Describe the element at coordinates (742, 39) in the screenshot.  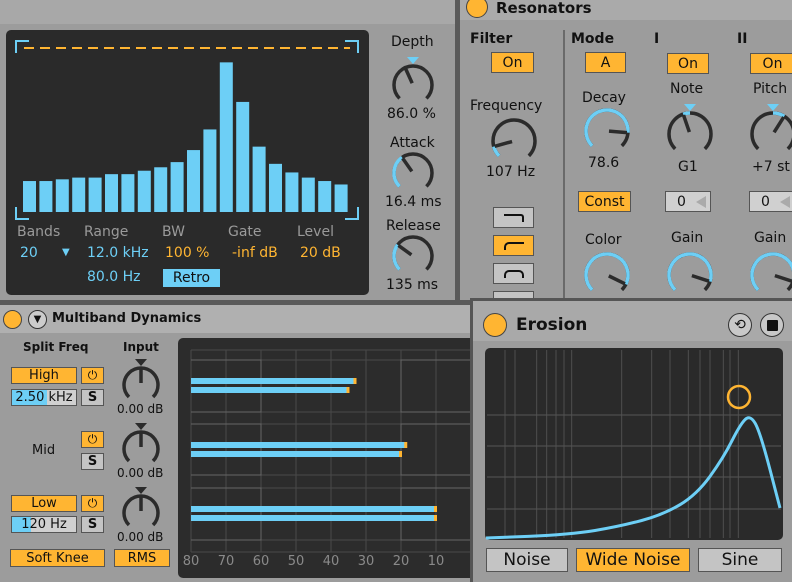
I see `voice2-label: II` at that location.